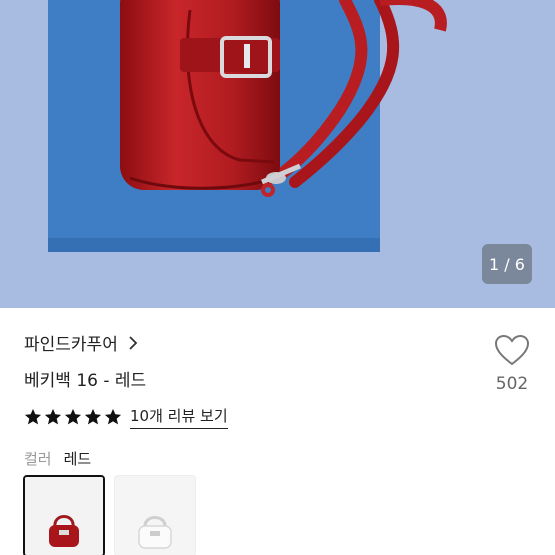  I want to click on like-count: 502, so click(512, 384).